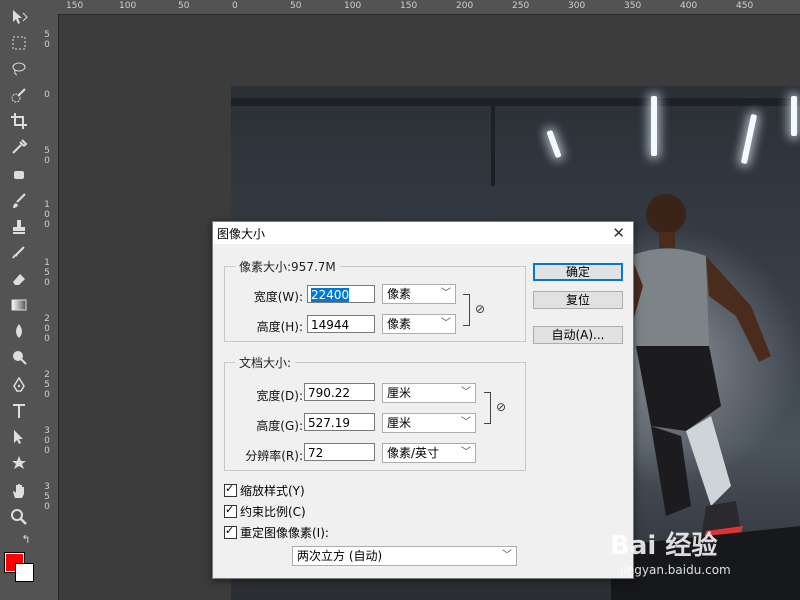 The height and width of the screenshot is (600, 800). Describe the element at coordinates (429, 393) in the screenshot. I see `doc-width-unit-select: 厘米 ﹀` at that location.